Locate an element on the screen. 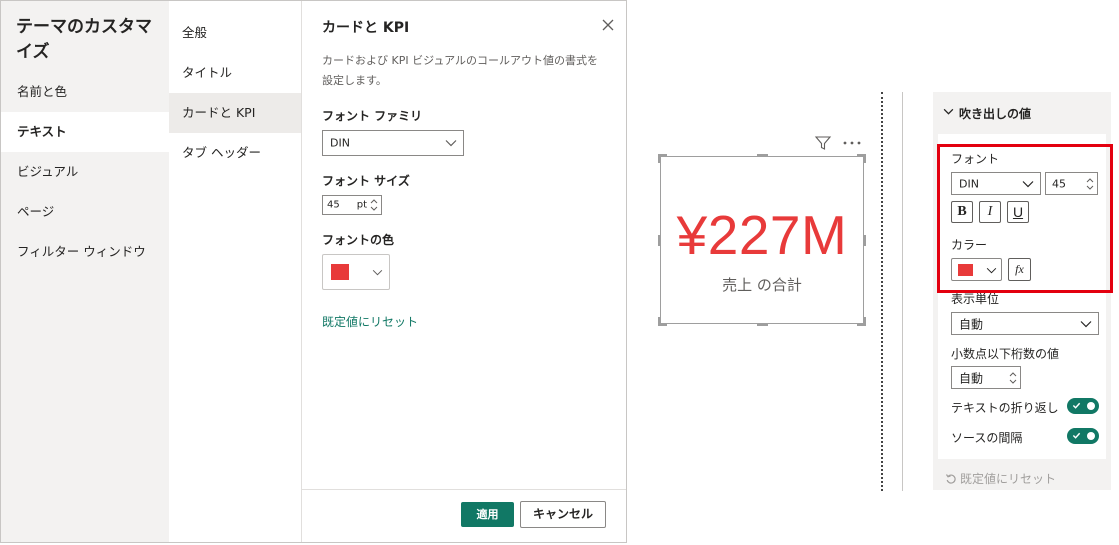  left-nav-item-text: テキスト is located at coordinates (85, 132).